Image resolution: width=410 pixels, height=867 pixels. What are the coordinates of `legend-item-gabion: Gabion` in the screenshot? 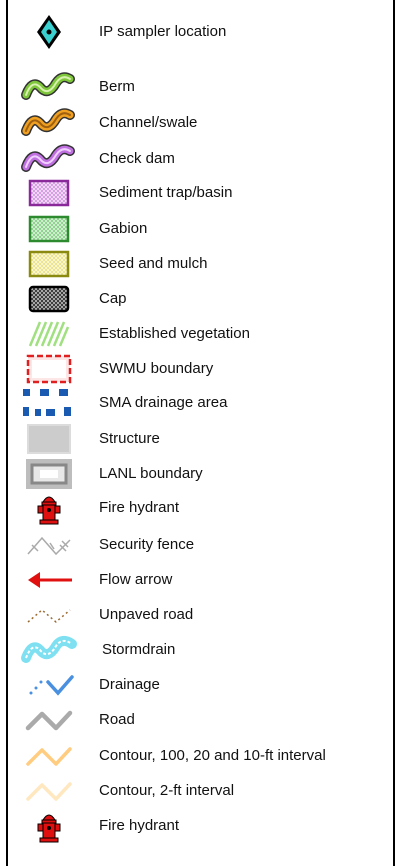 It's located at (200, 229).